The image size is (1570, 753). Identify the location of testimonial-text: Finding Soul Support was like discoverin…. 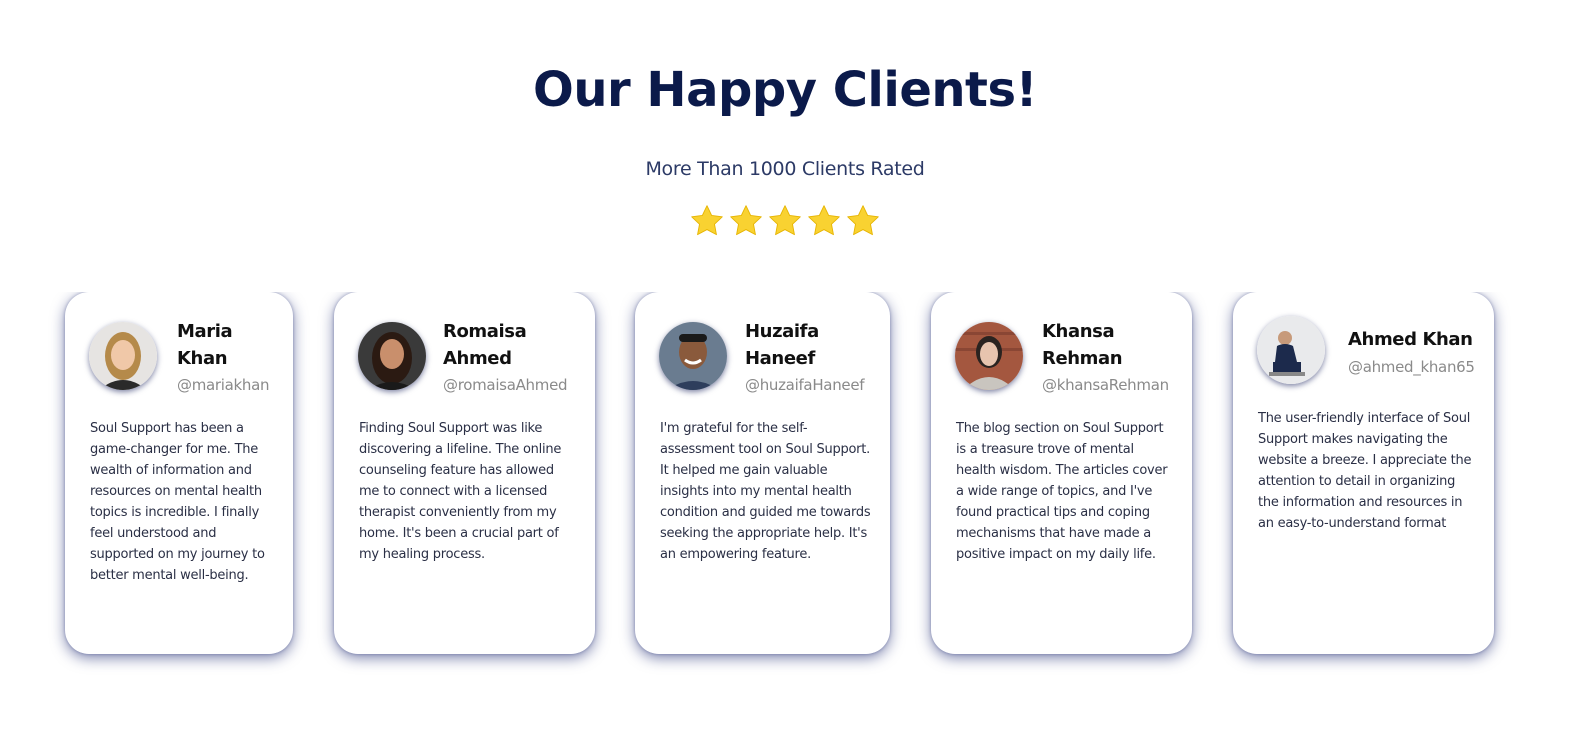
(460, 491).